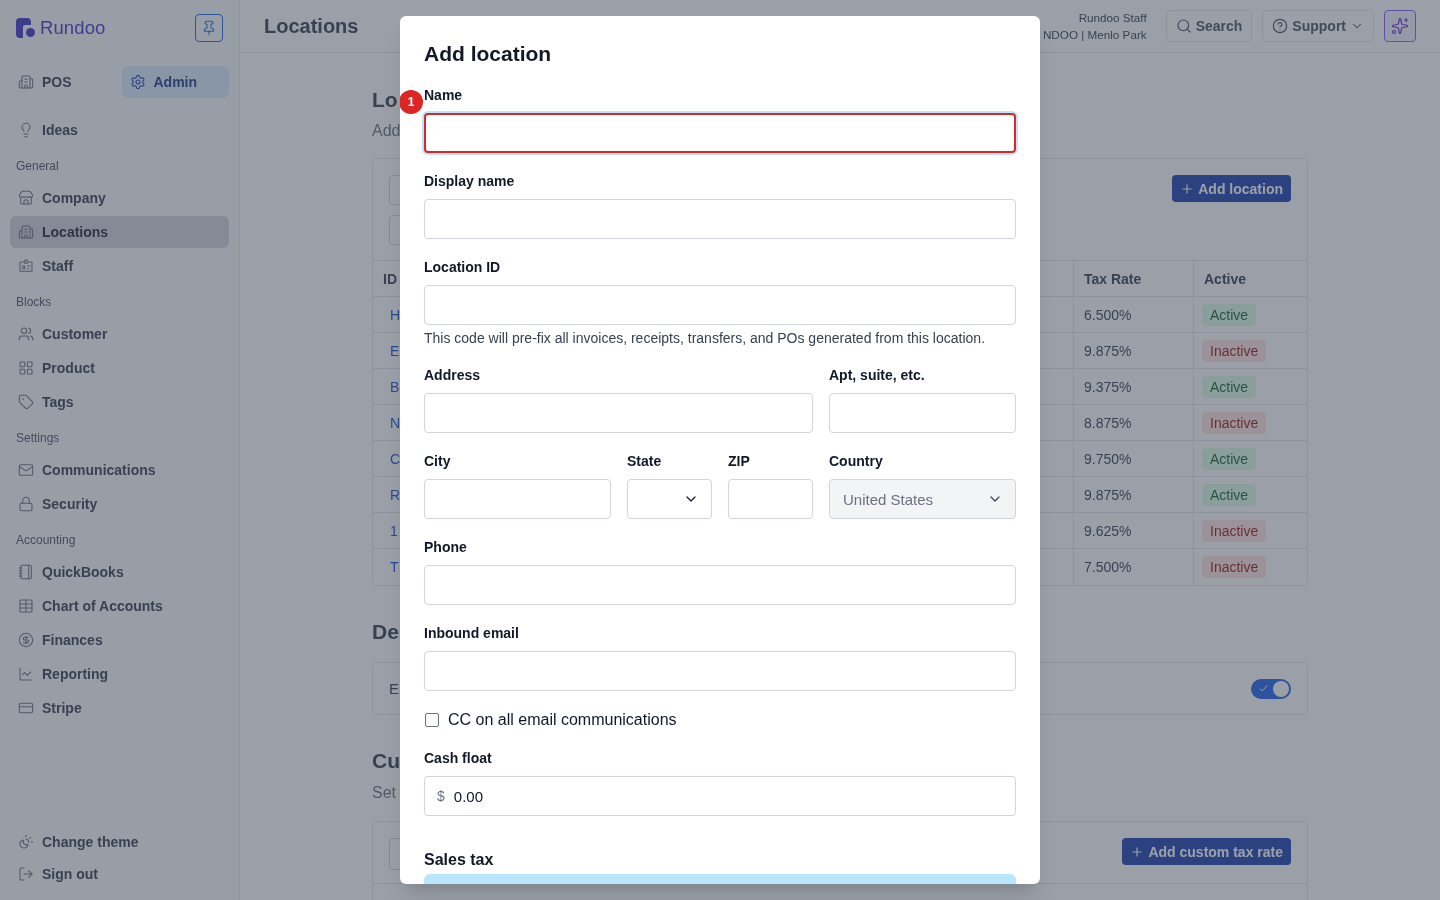 The image size is (1440, 900). I want to click on section-title: General, so click(37, 166).